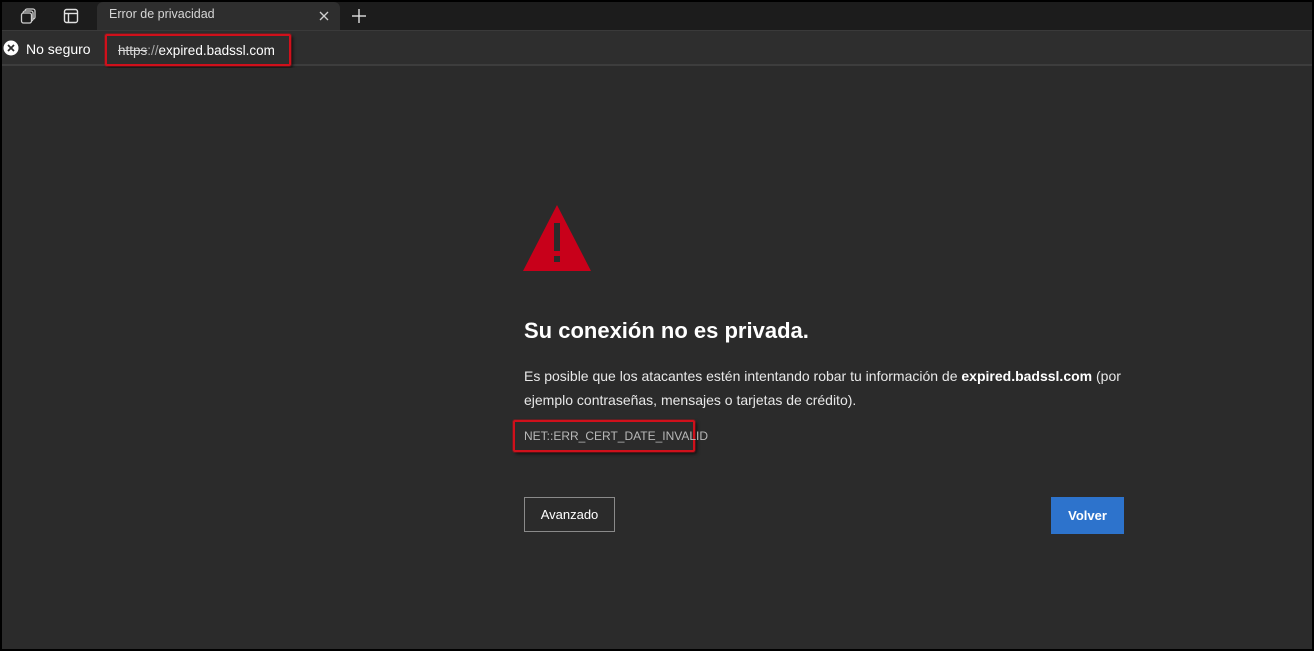 The image size is (1314, 651). What do you see at coordinates (11, 48) in the screenshot?
I see `not-secure-icon` at bounding box center [11, 48].